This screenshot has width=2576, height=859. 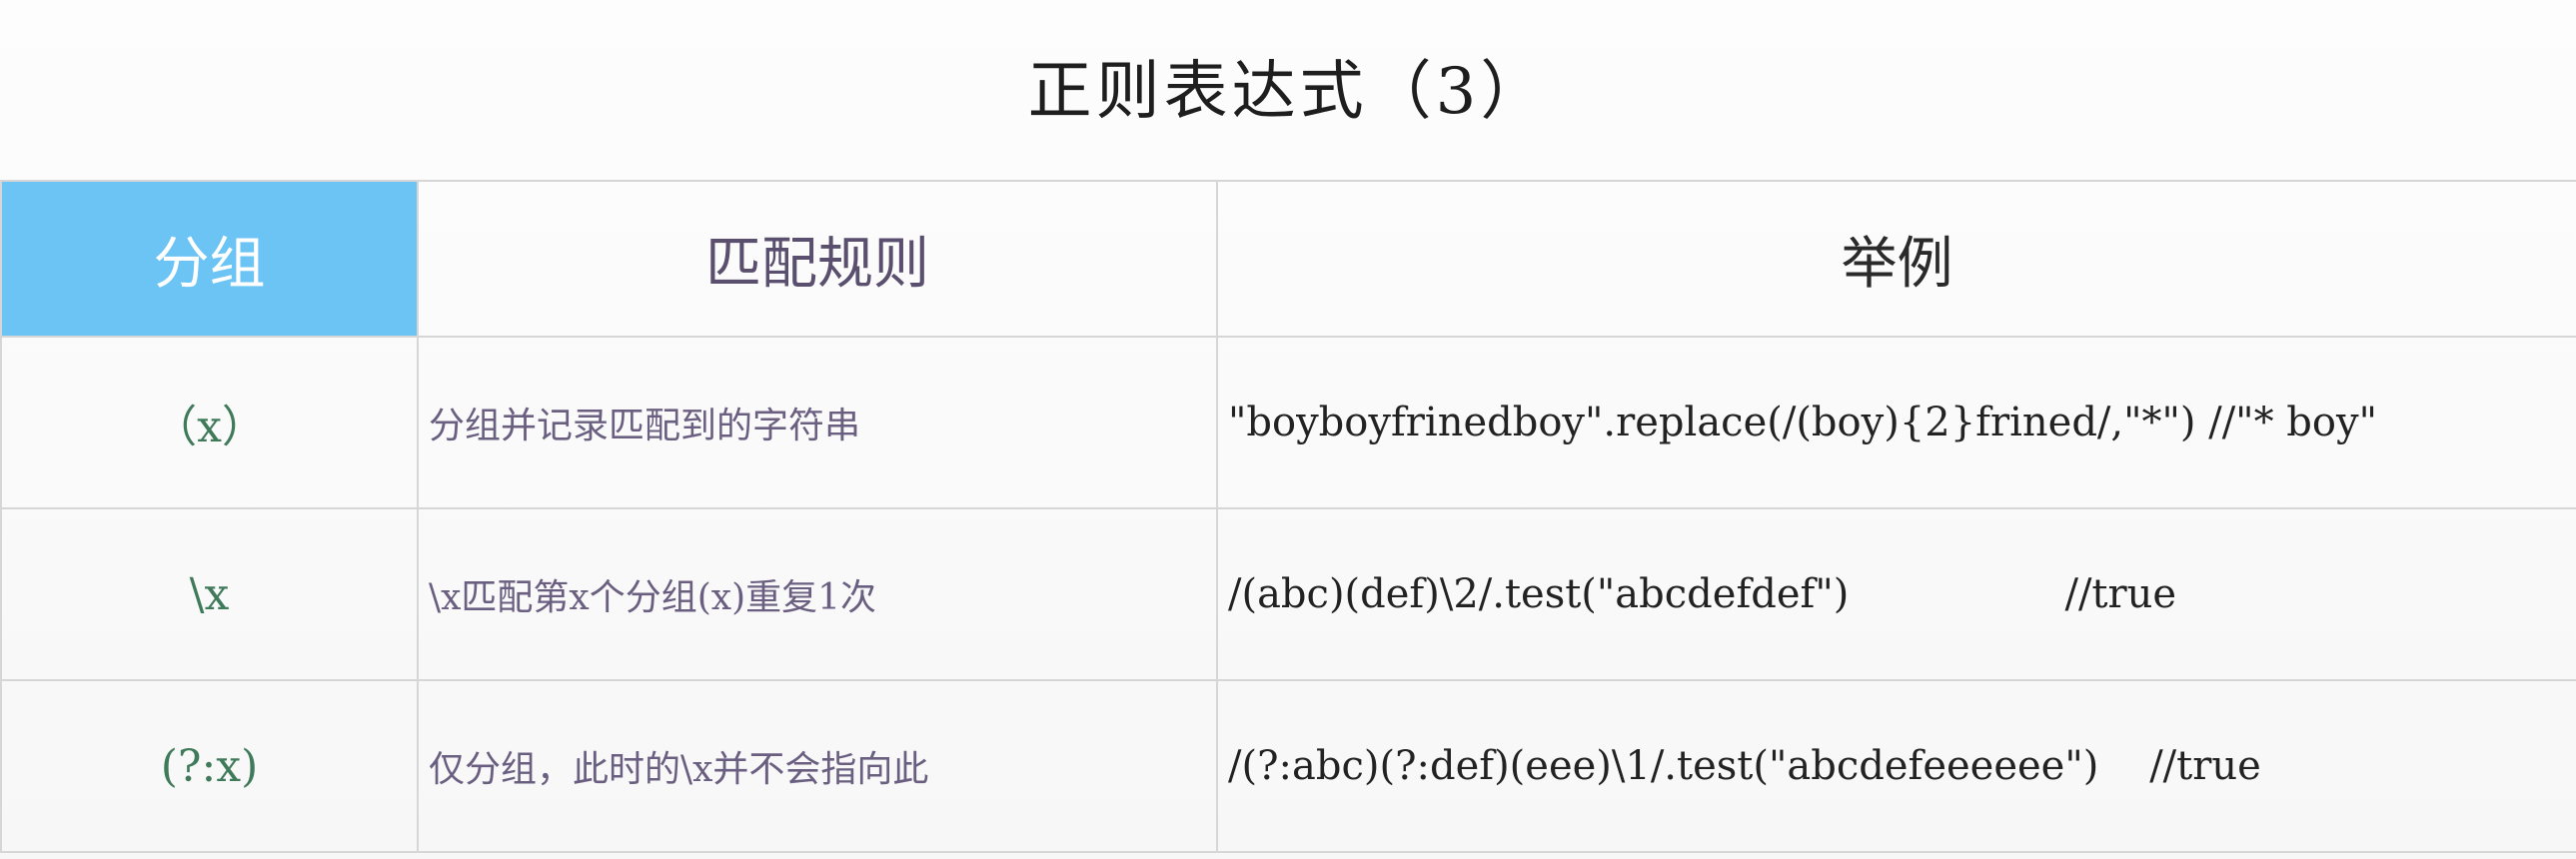 What do you see at coordinates (209, 766) in the screenshot?
I see `group-cell: (?:x)` at bounding box center [209, 766].